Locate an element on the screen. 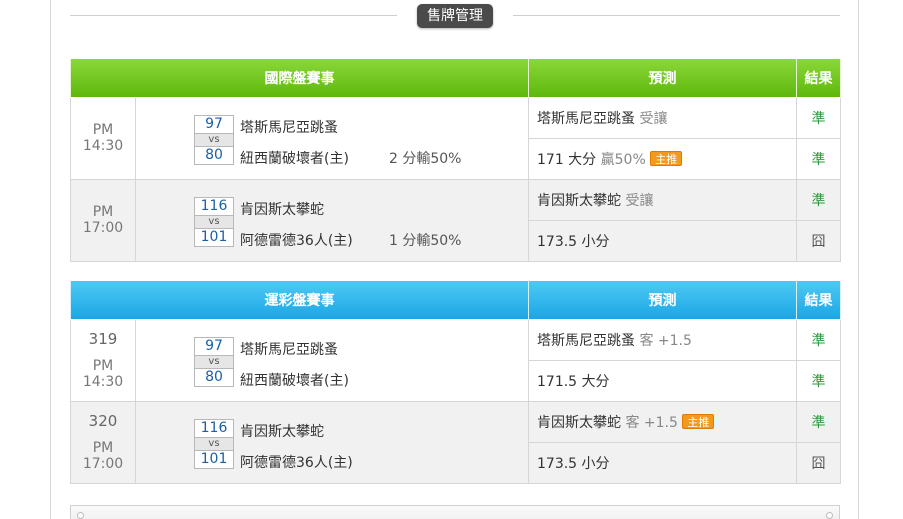 This screenshot has height=519, width=903. prediction-cell: 肯因斯太攀蛇 客 +1.5 主推 is located at coordinates (662, 421).